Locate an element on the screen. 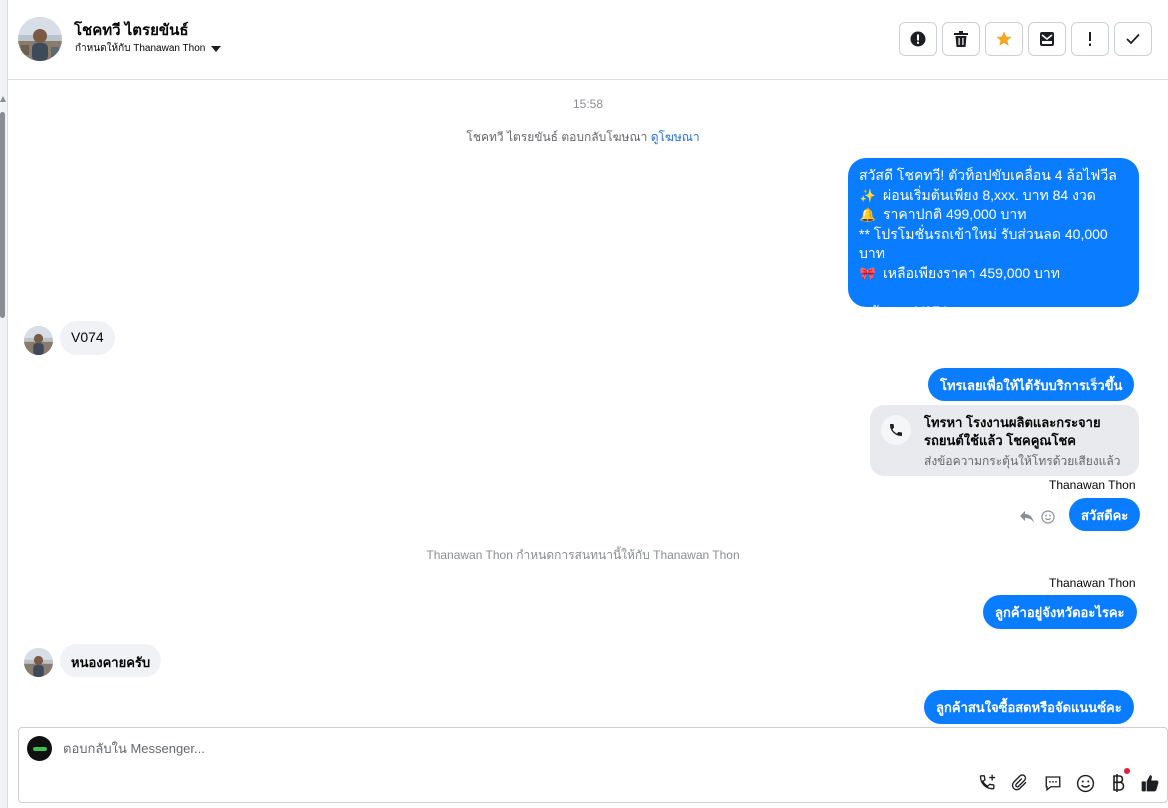 The width and height of the screenshot is (1168, 808). call-card-subtitle: ส่งข้อความกระตุ้นให้โทรด้วยเสียงแล้ว is located at coordinates (1022, 461).